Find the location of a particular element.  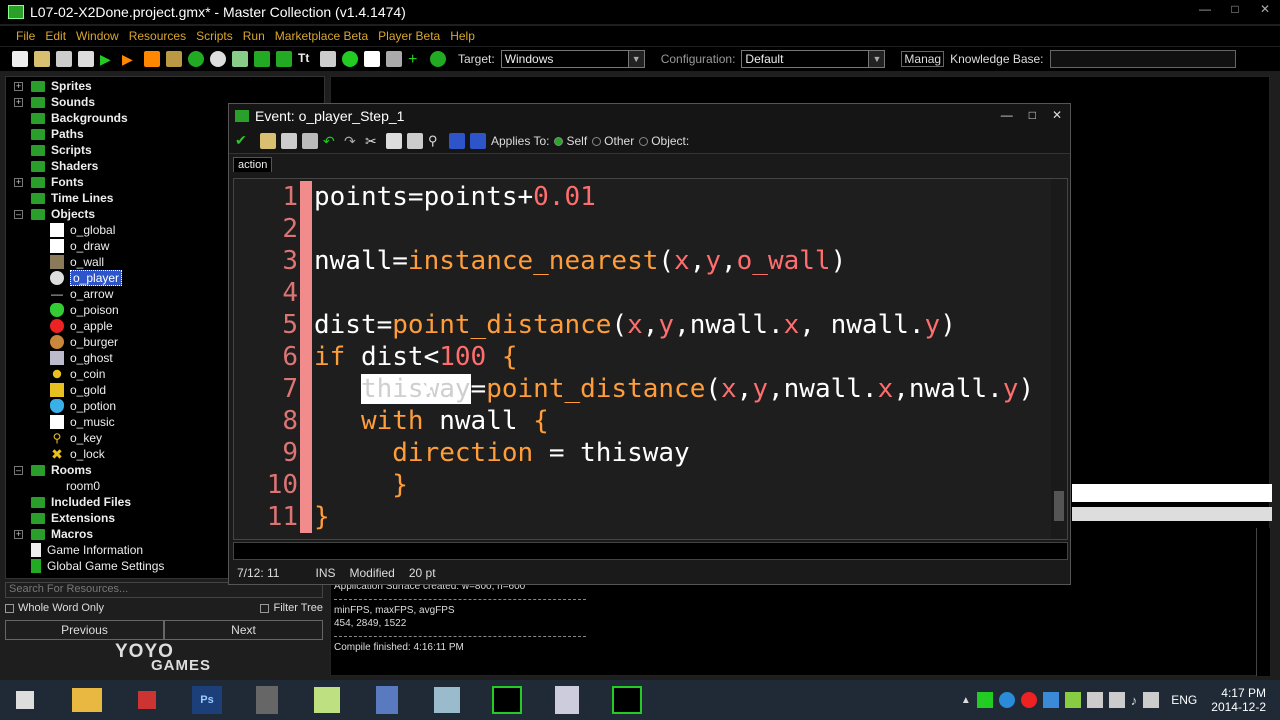

menu-edit: Edit is located at coordinates (55, 36).